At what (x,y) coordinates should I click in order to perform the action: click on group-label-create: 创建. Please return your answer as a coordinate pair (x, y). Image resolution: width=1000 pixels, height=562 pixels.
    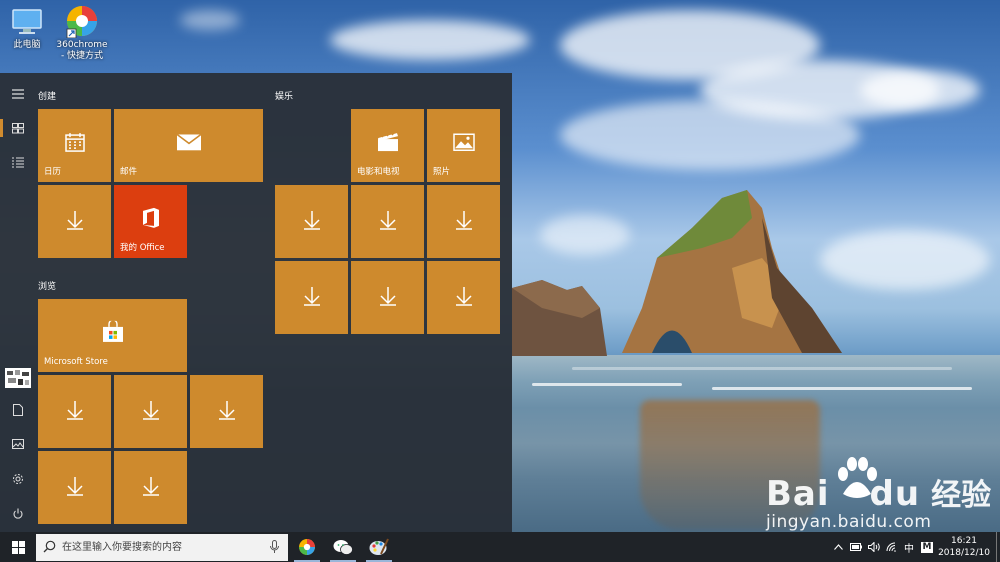
    Looking at the image, I should click on (47, 95).